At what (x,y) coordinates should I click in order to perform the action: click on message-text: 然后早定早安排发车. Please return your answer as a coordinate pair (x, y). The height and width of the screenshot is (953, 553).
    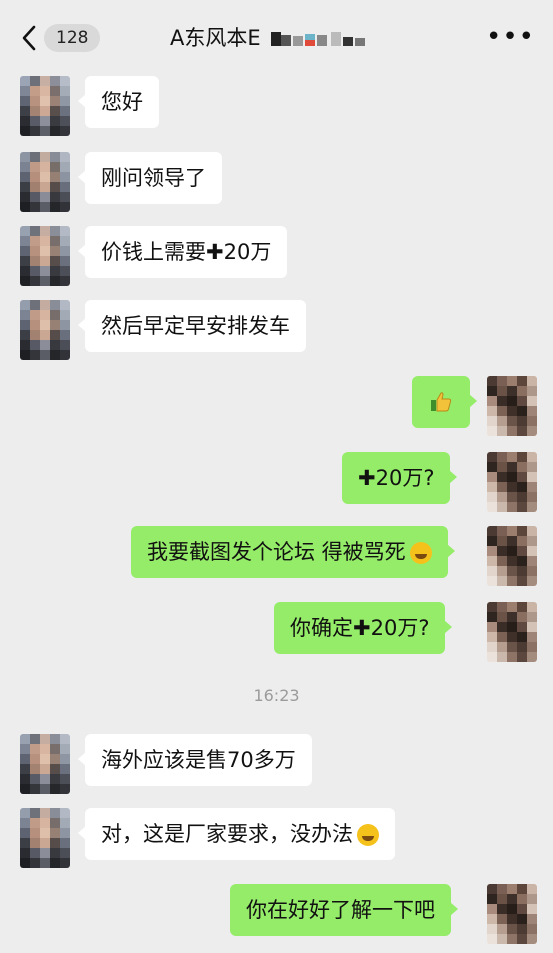
    Looking at the image, I should click on (195, 326).